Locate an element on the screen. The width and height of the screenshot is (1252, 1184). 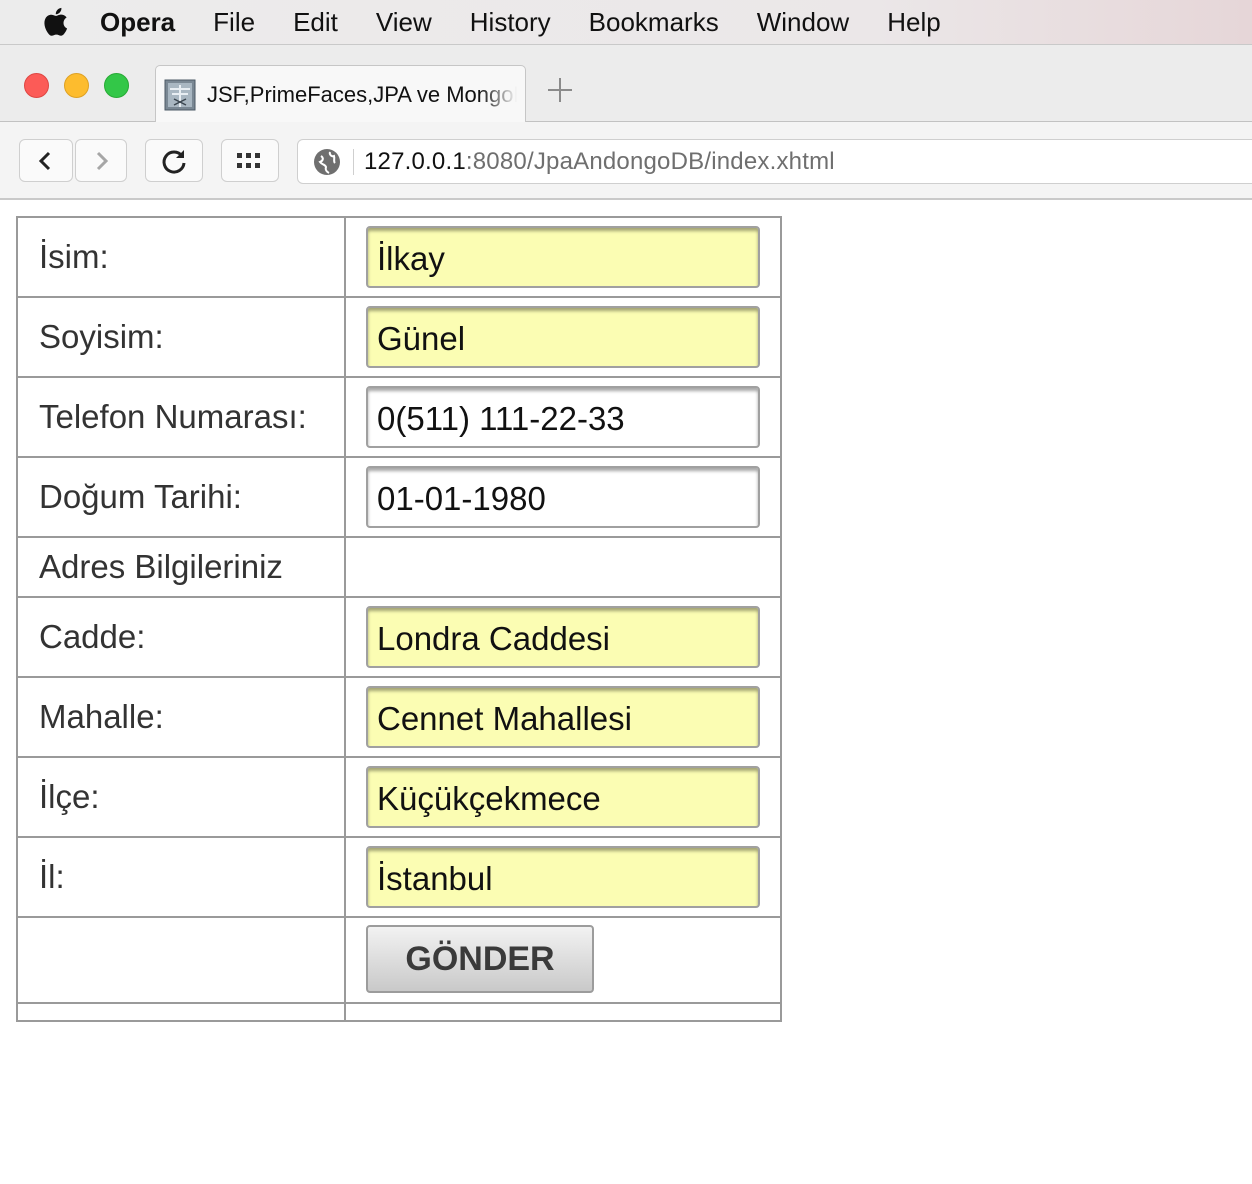
form-row-adres-heading: Adres Bilgileriniz is located at coordinates (399, 567).